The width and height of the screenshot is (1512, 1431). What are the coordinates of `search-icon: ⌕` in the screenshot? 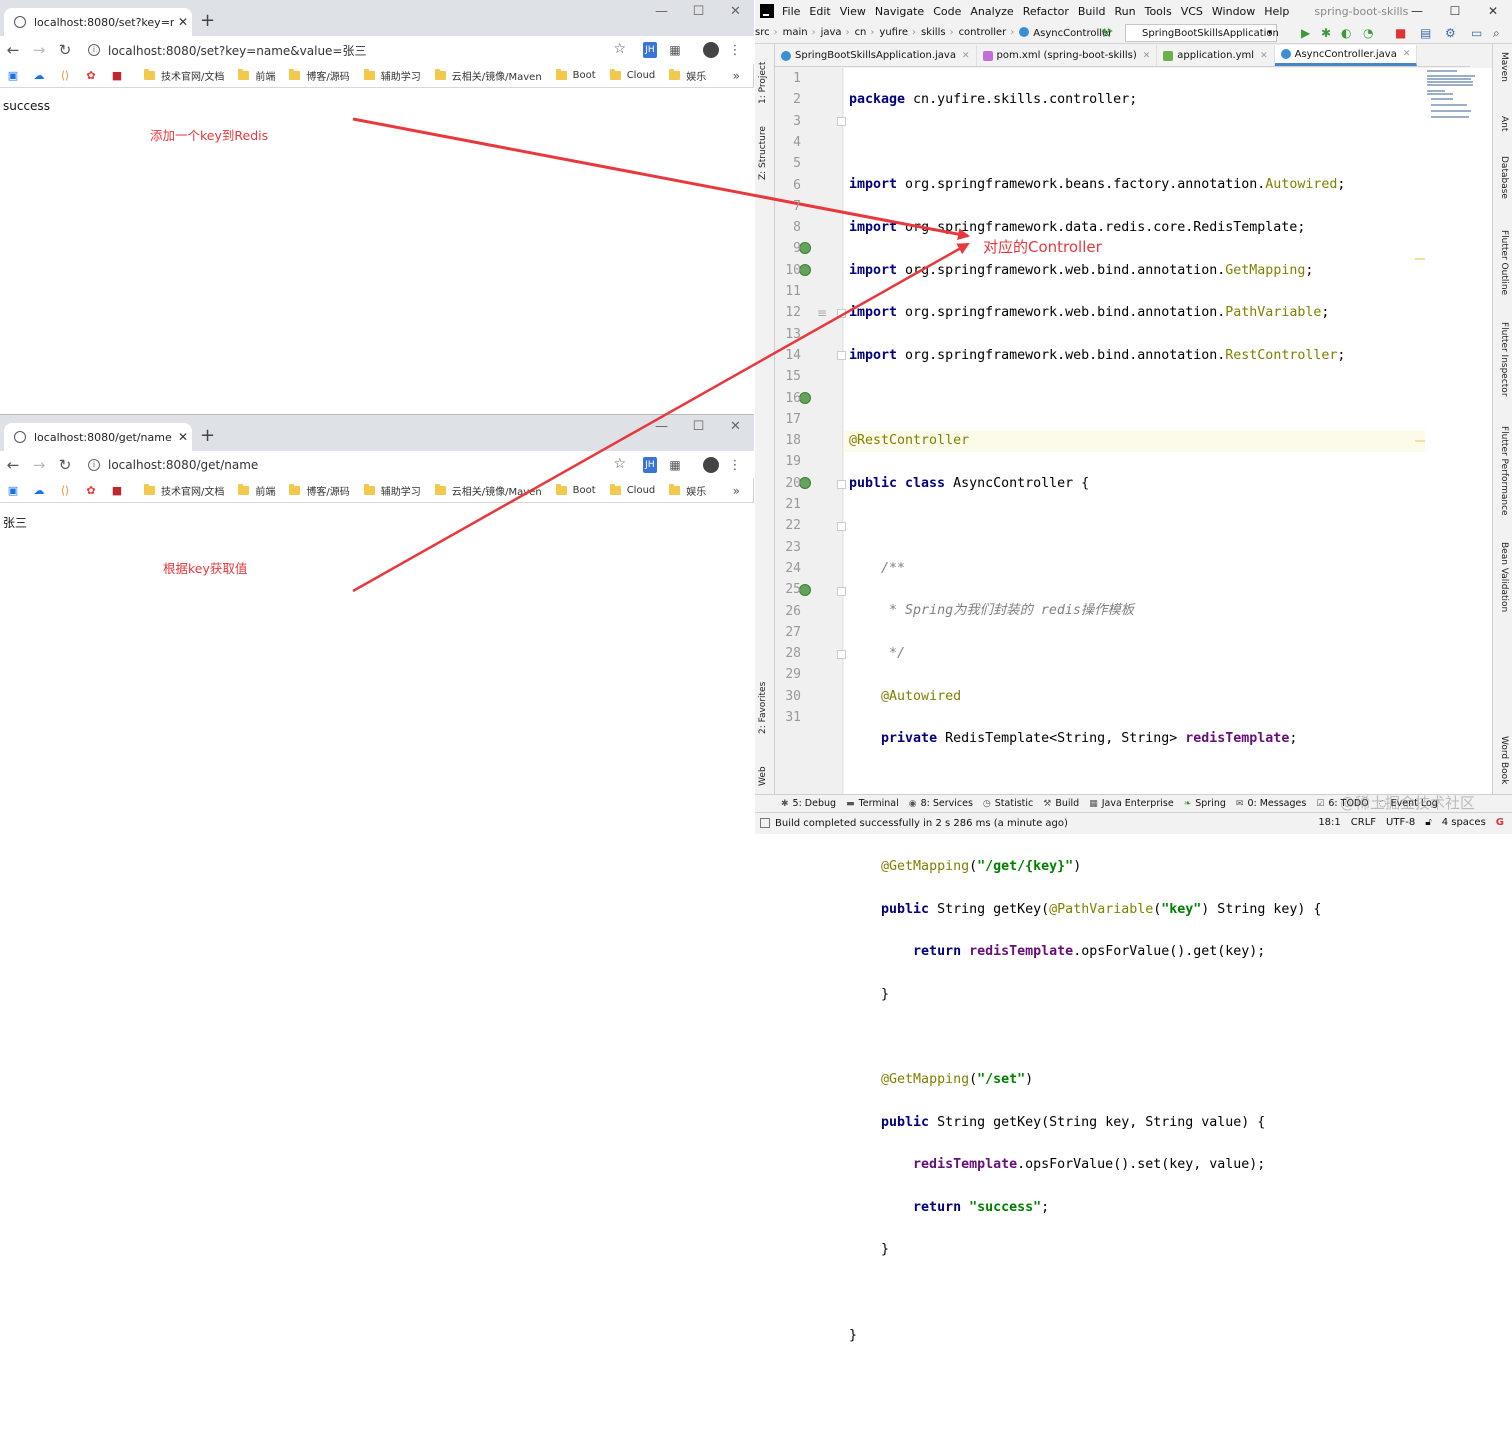 It's located at (1496, 33).